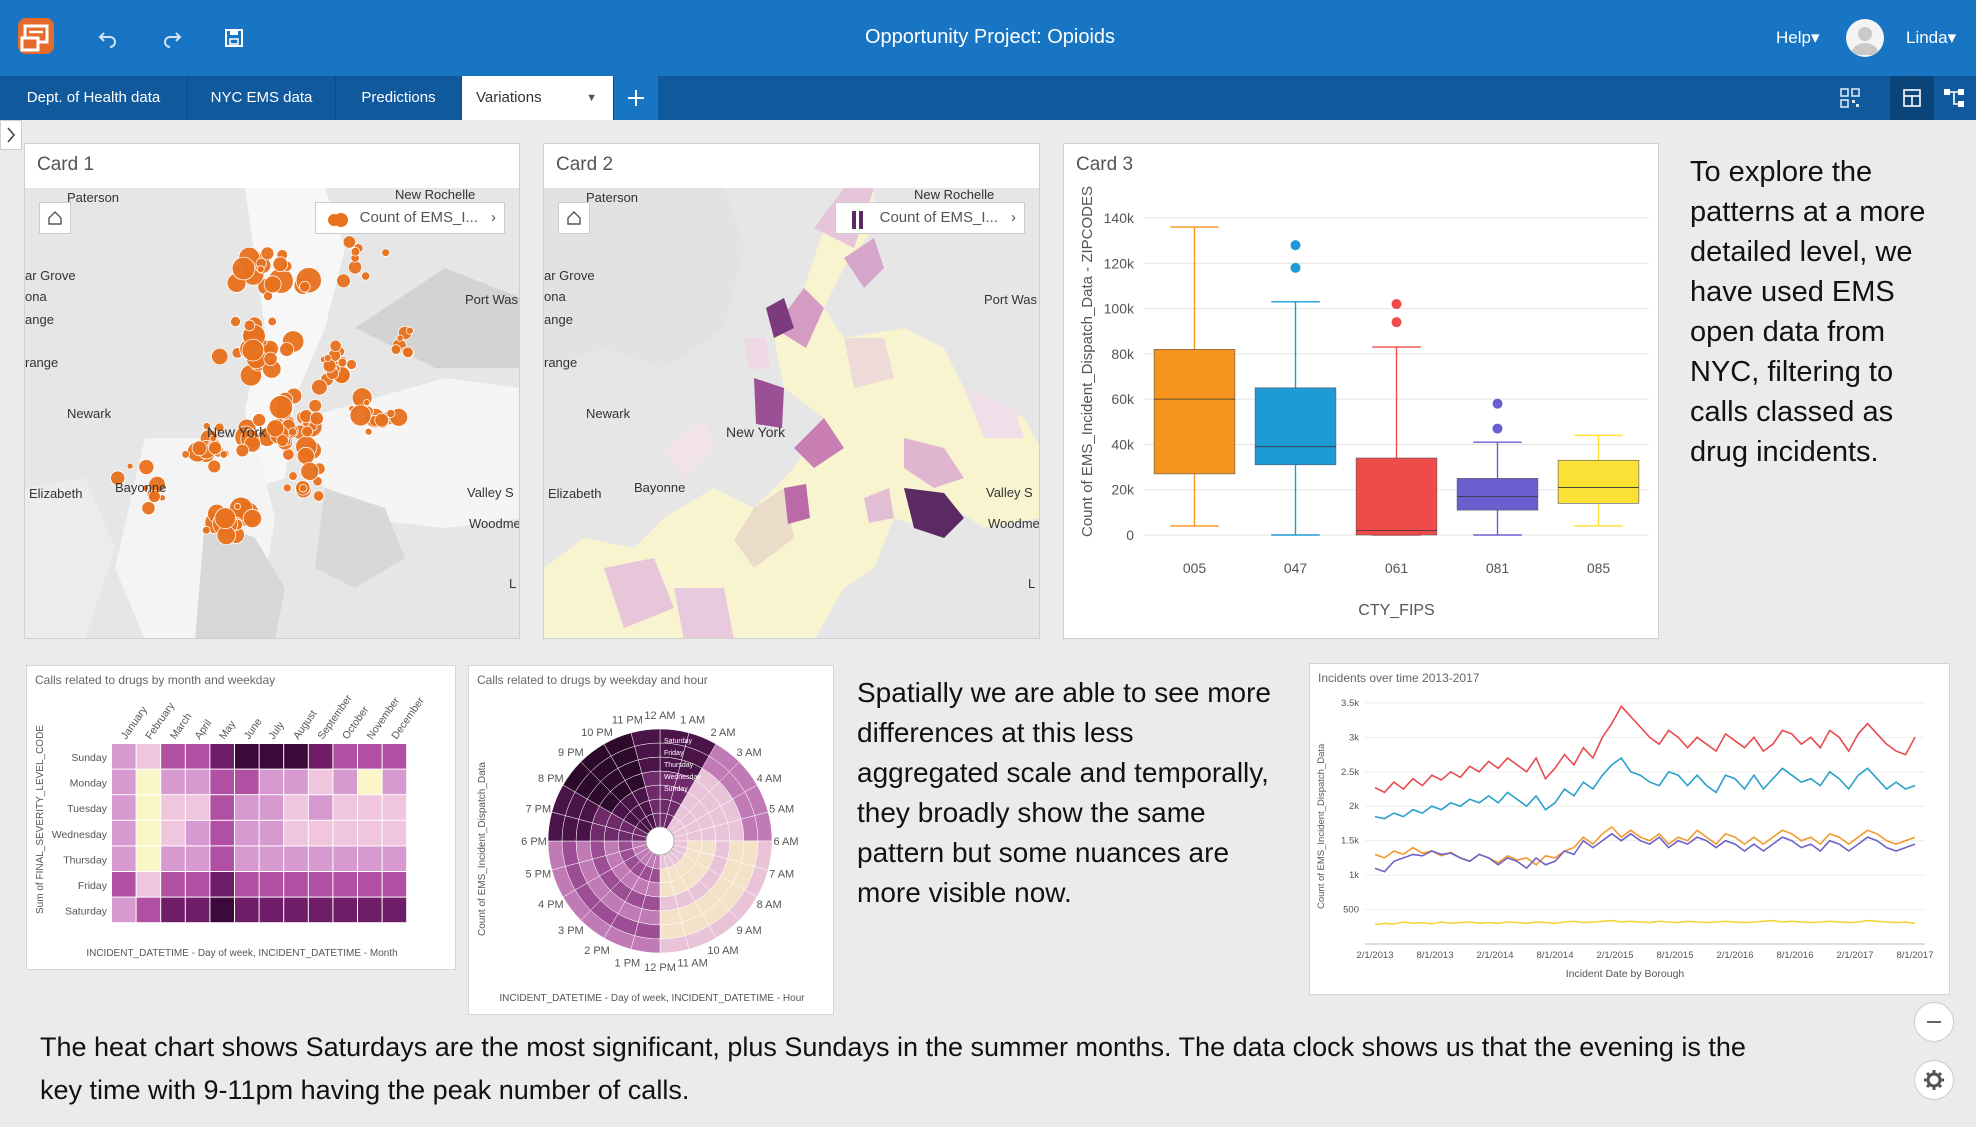 This screenshot has height=1127, width=1976. Describe the element at coordinates (234, 38) in the screenshot. I see `save-button` at that location.